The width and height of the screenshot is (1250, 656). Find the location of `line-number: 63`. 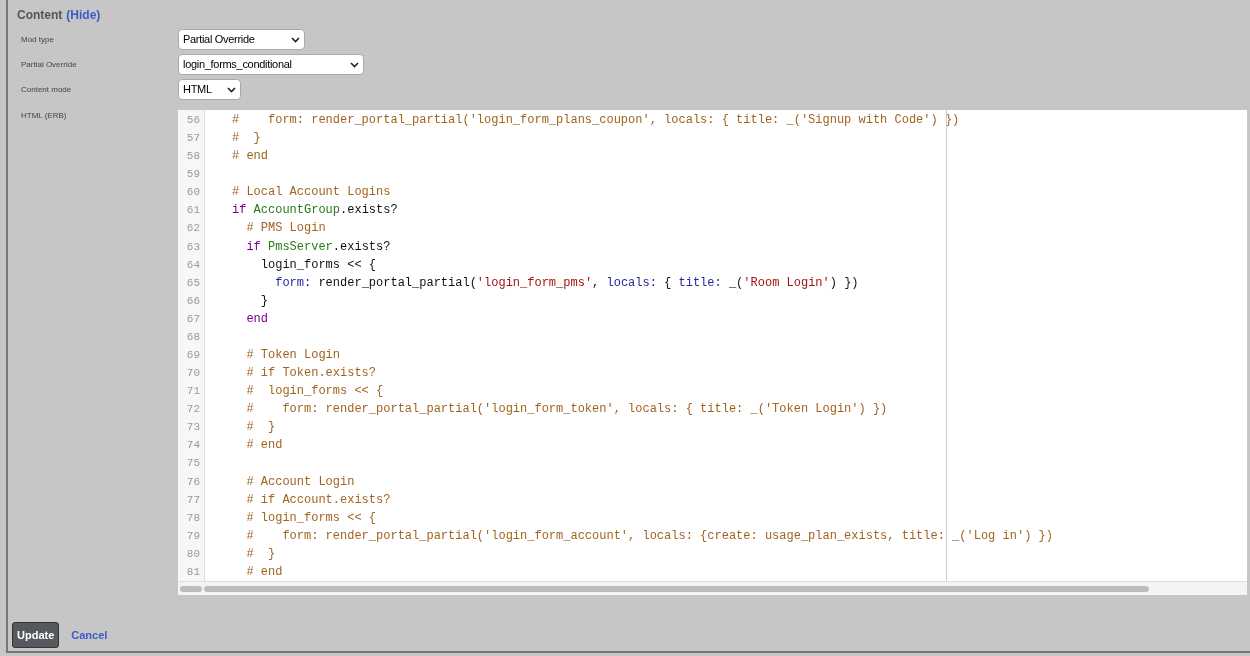

line-number: 63 is located at coordinates (193, 247).